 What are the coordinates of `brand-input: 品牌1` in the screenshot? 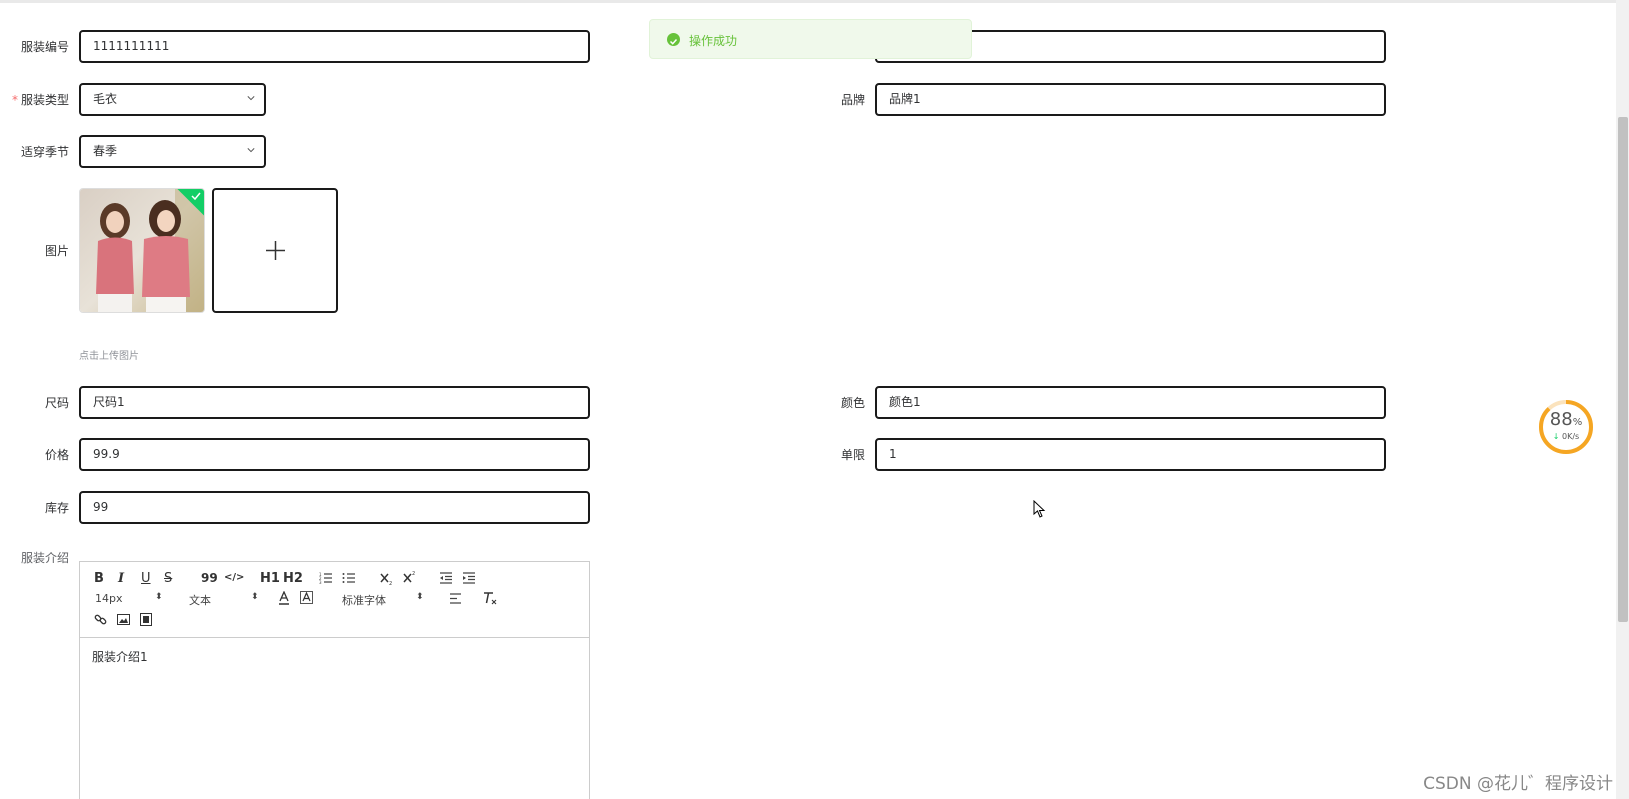 It's located at (1130, 99).